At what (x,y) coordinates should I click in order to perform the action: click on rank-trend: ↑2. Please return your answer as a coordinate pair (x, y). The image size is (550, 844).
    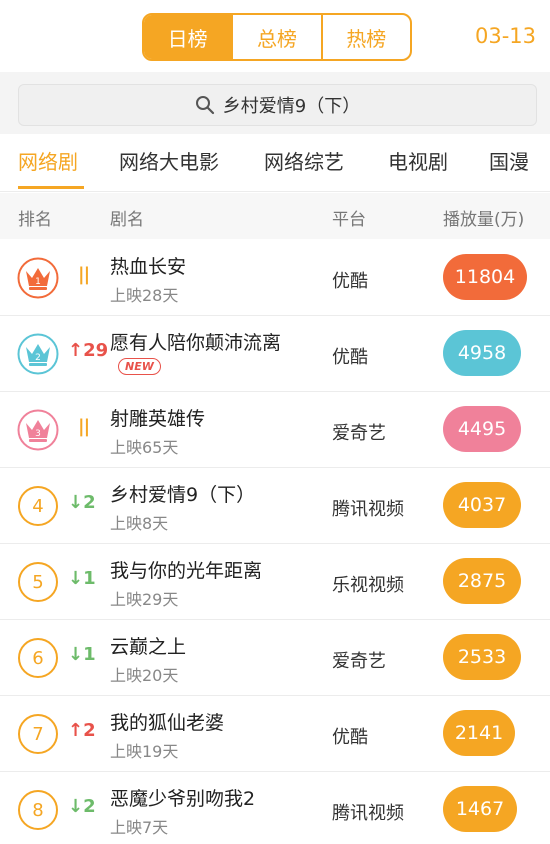
    Looking at the image, I should click on (82, 730).